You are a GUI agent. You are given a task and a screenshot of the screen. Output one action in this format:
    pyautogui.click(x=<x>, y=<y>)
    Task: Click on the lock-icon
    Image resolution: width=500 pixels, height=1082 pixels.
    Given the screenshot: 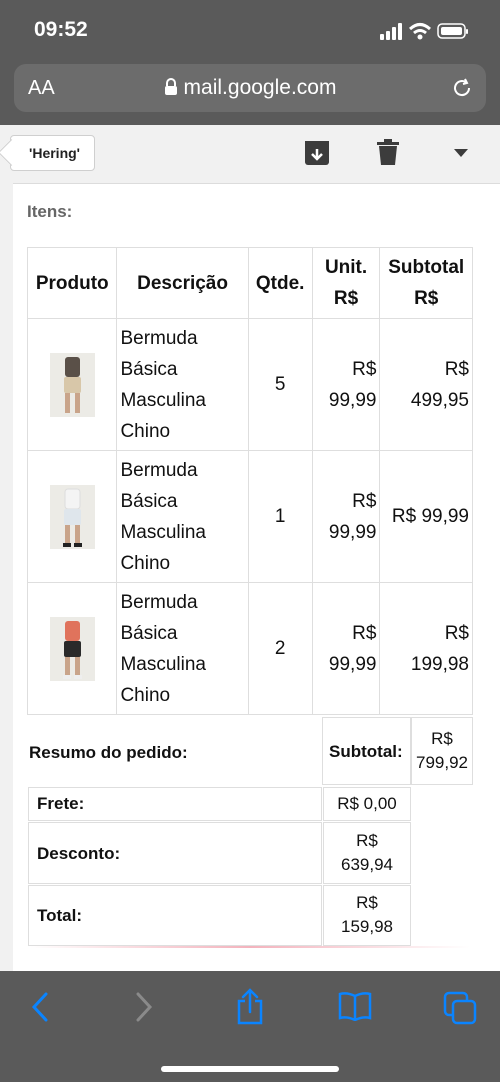 What is the action you would take?
    pyautogui.click(x=170, y=86)
    